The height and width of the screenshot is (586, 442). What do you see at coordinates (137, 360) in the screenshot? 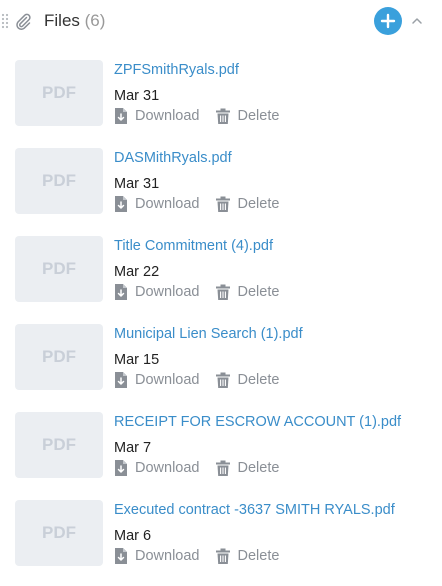
I see `file-date: Mar 15` at bounding box center [137, 360].